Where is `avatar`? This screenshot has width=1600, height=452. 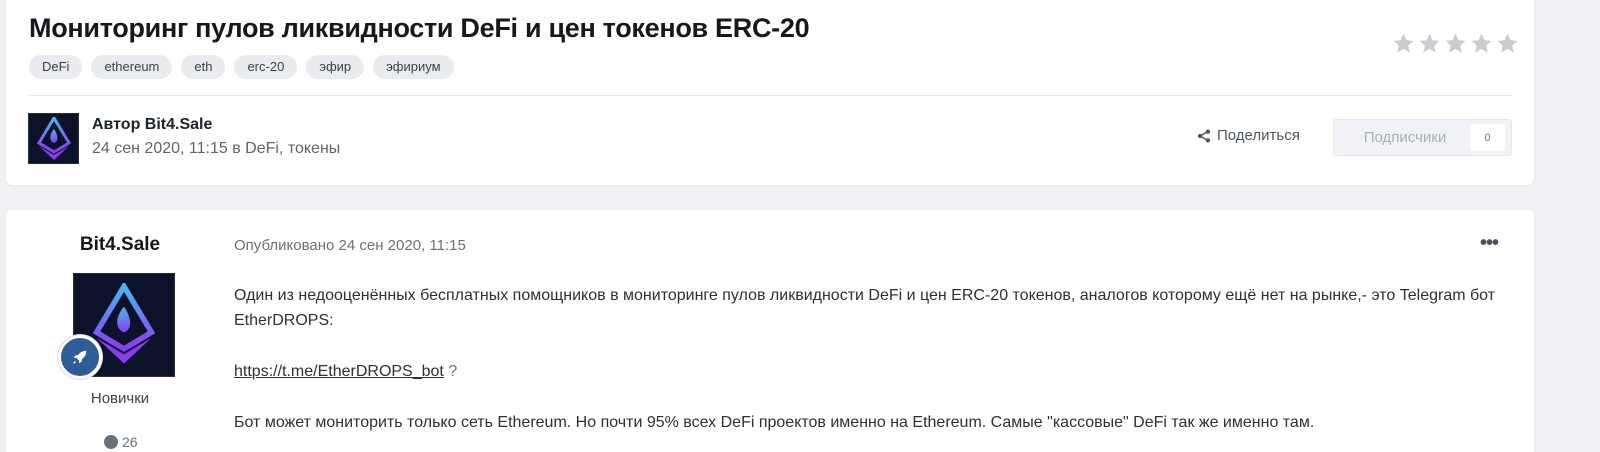 avatar is located at coordinates (53, 138).